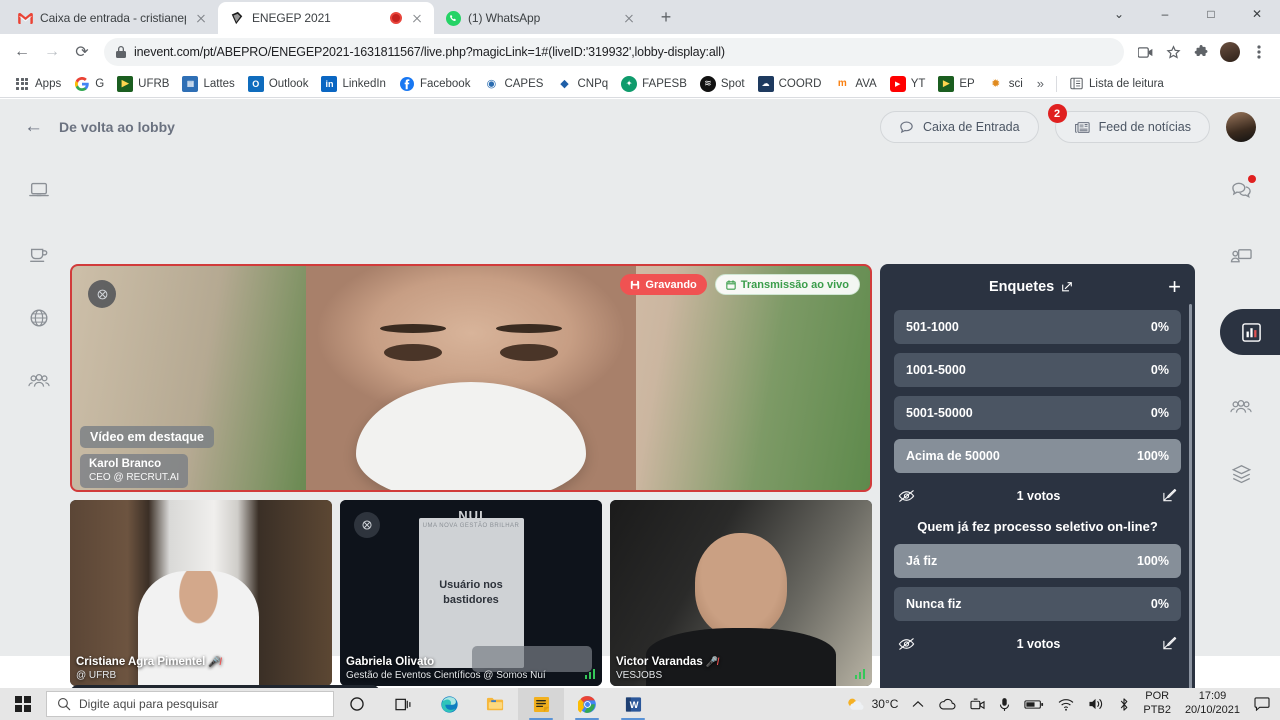 Image resolution: width=1280 pixels, height=720 pixels. I want to click on new-tab-button: +, so click(666, 17).